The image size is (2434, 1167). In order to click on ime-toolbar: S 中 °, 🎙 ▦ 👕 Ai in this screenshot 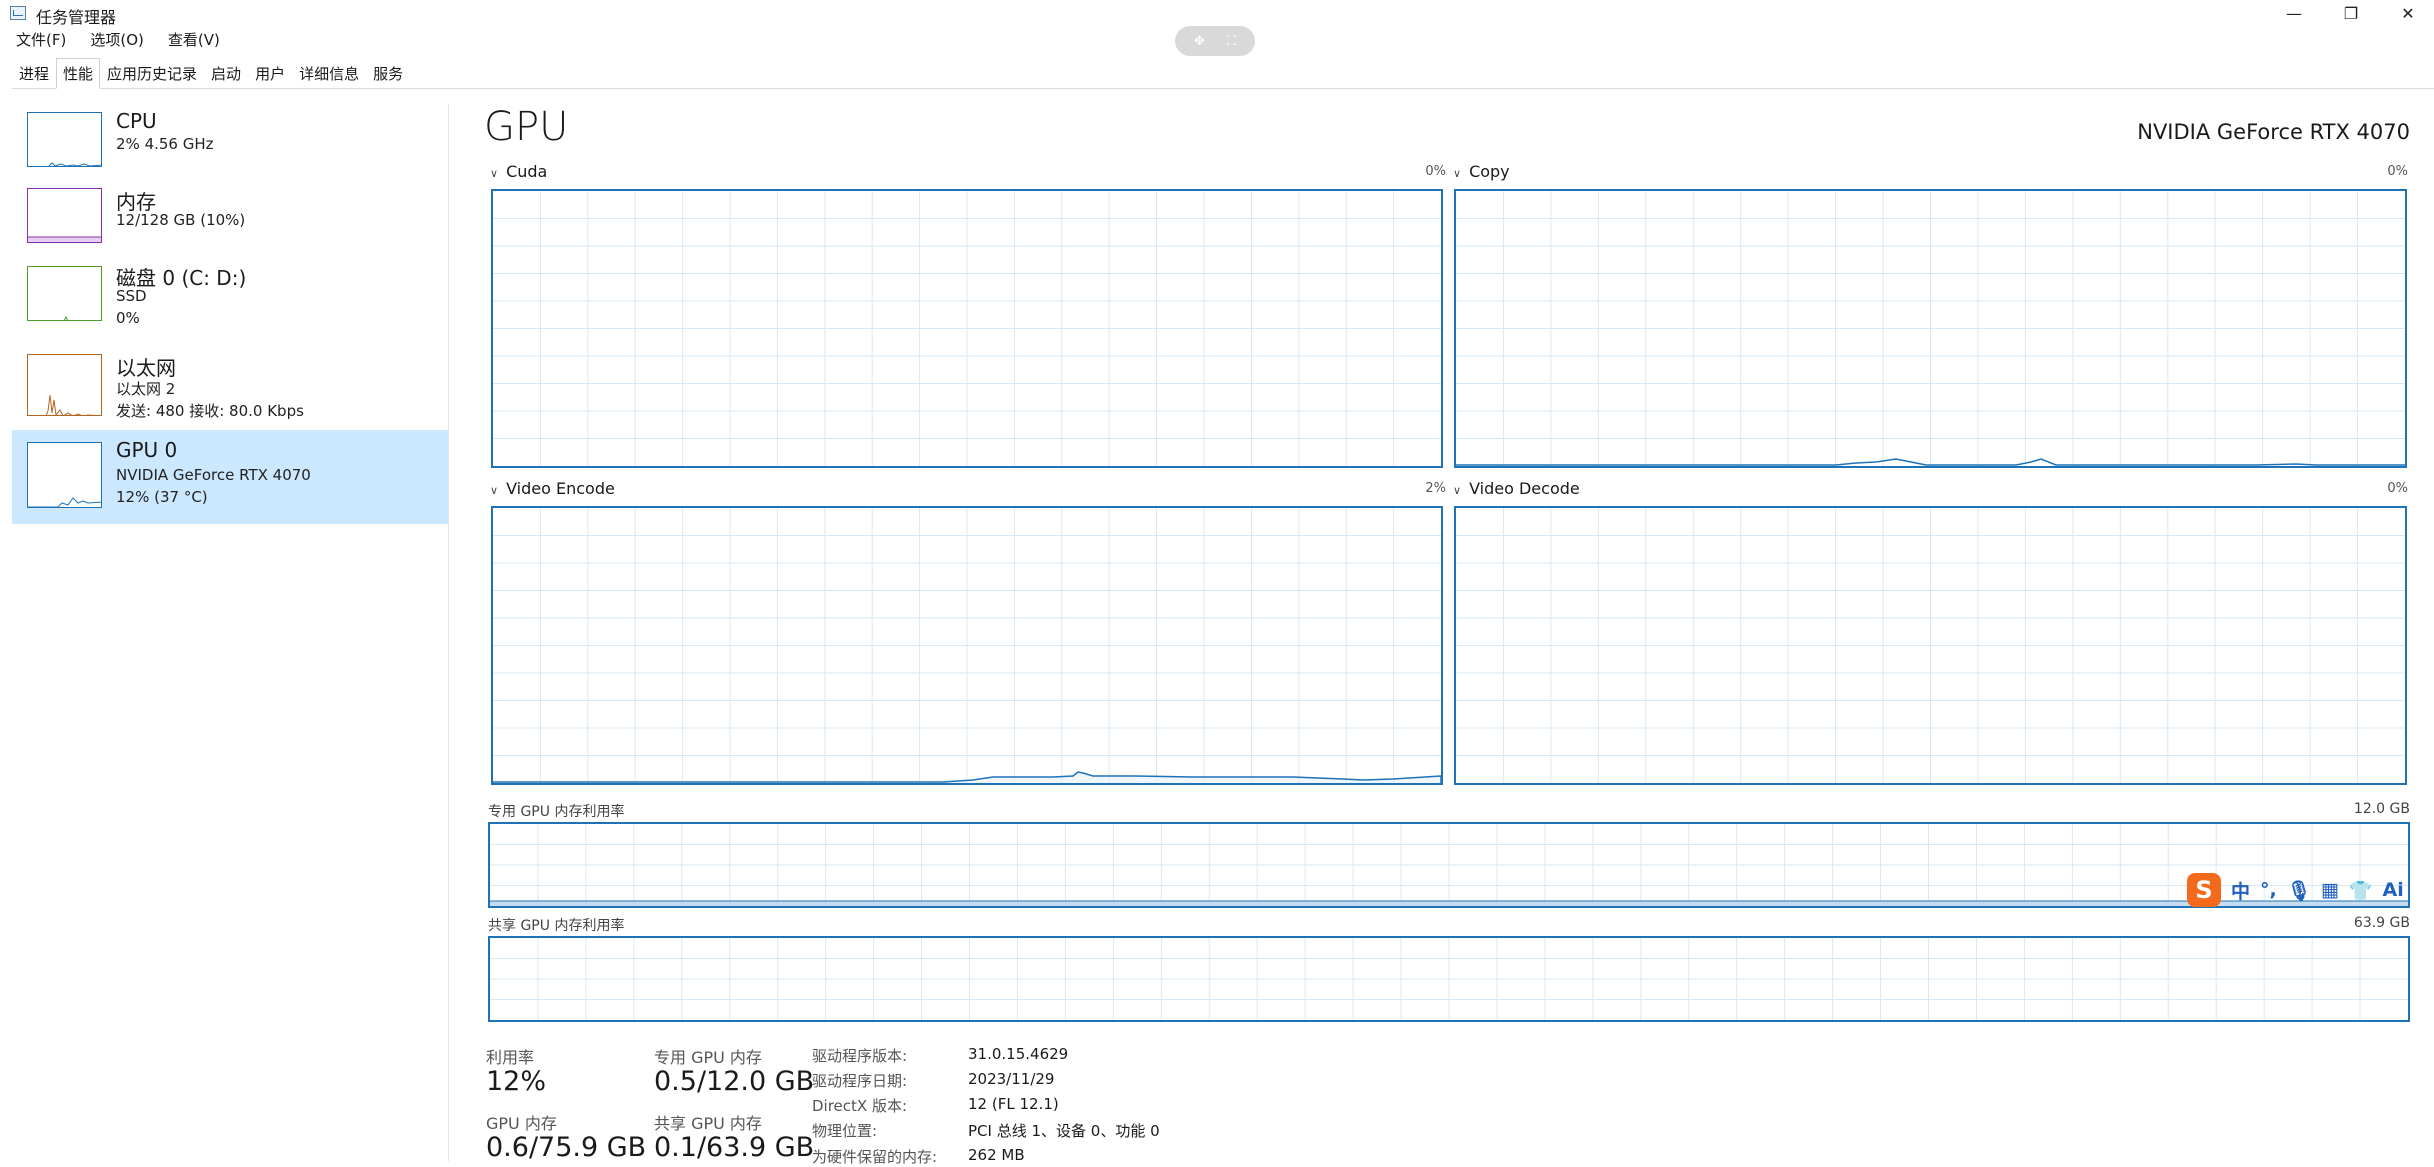, I will do `click(2295, 890)`.